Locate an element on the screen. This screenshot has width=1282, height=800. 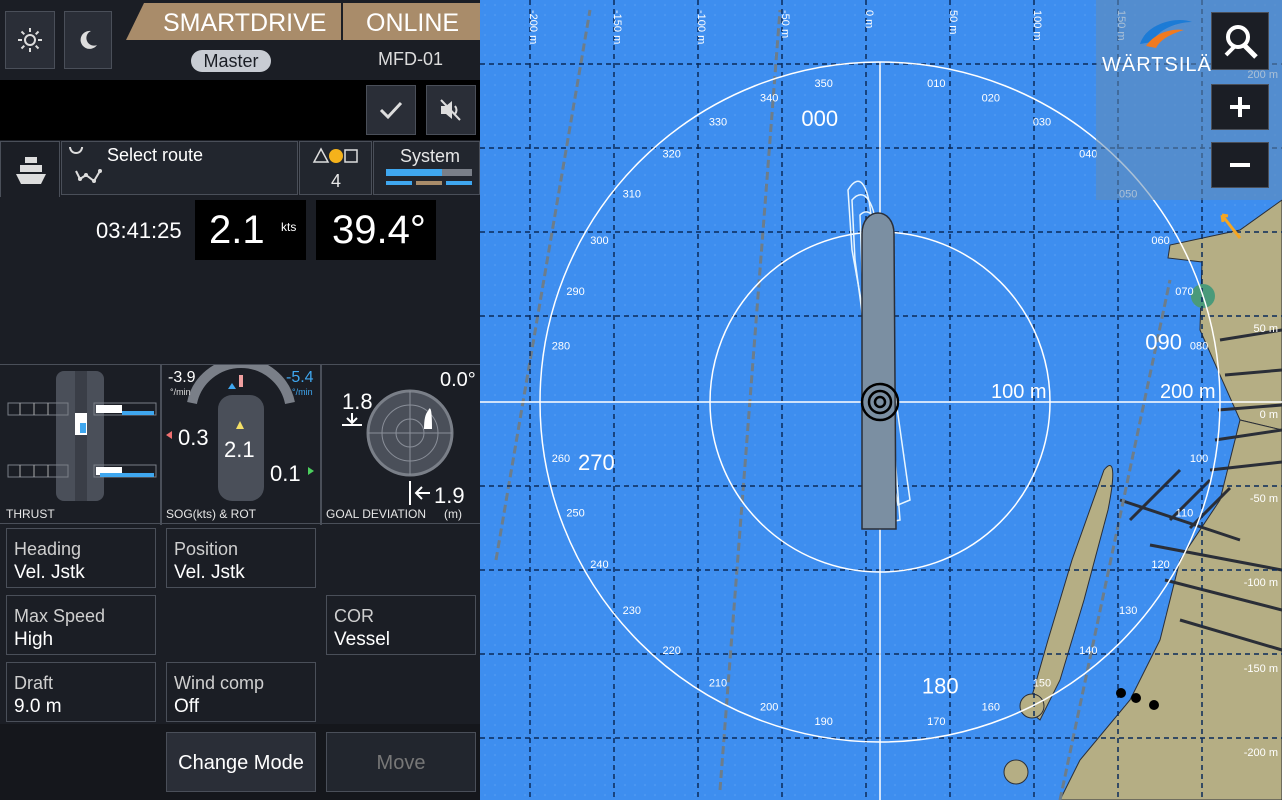
ship-icon is located at coordinates (31, 170).